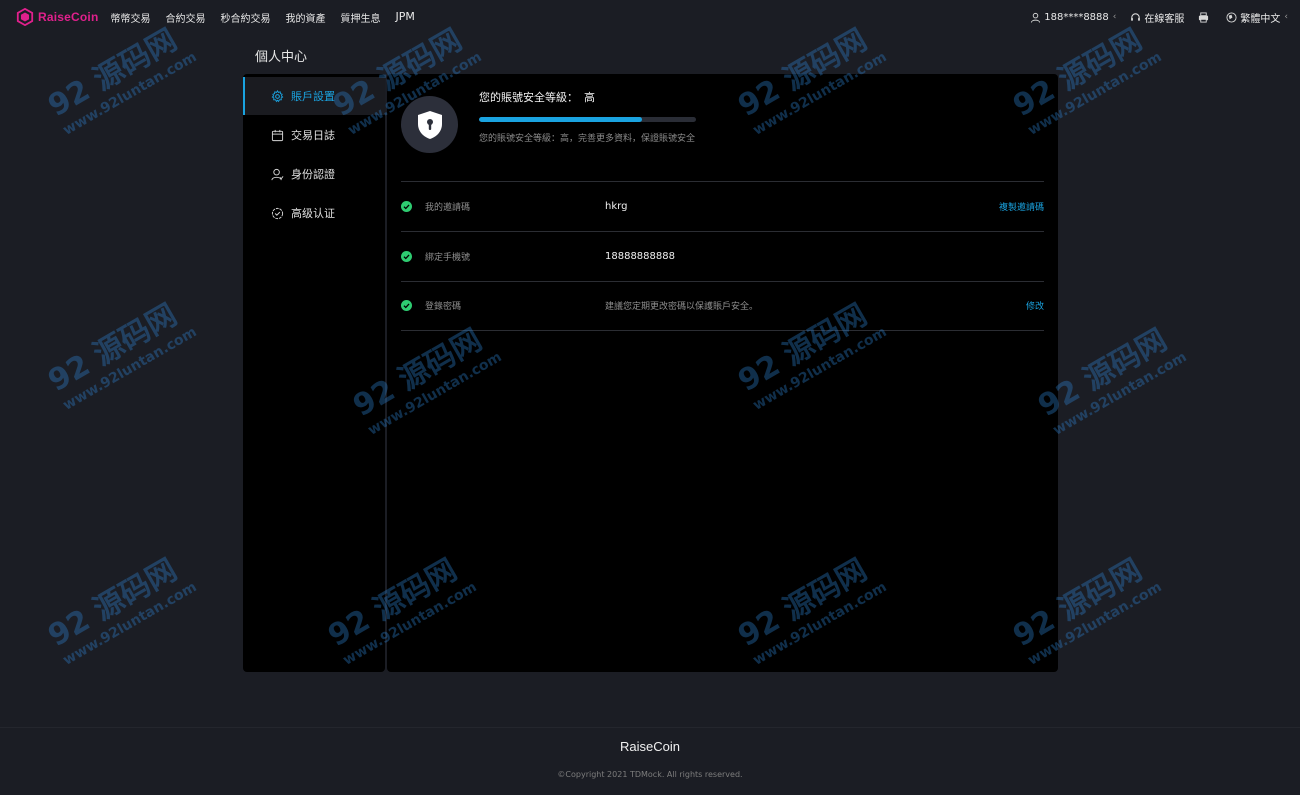 The height and width of the screenshot is (795, 1300). Describe the element at coordinates (589, 97) in the screenshot. I see `security-level-value: 高` at that location.